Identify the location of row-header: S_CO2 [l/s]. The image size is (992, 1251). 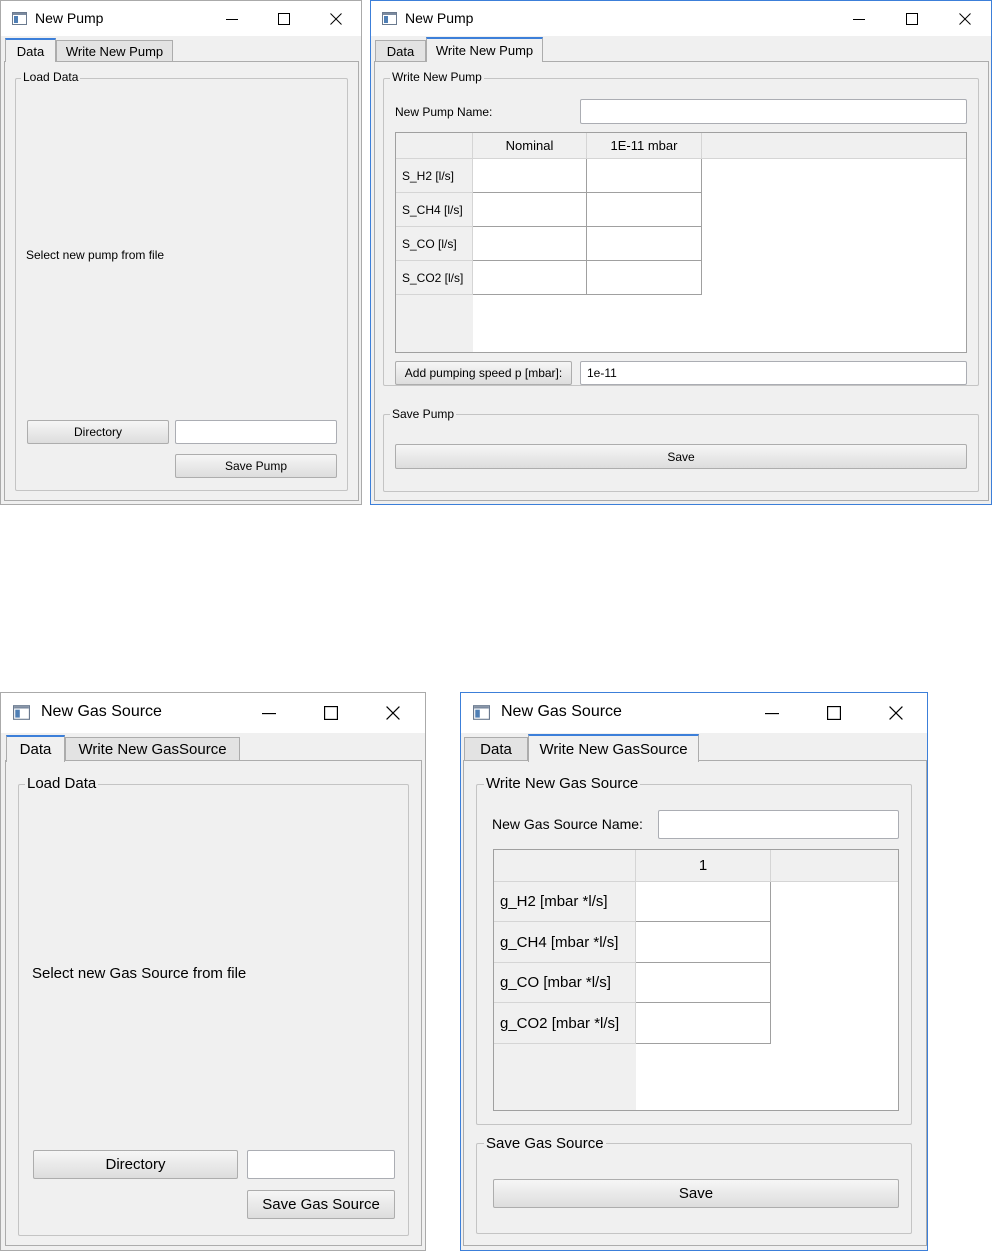
(434, 278).